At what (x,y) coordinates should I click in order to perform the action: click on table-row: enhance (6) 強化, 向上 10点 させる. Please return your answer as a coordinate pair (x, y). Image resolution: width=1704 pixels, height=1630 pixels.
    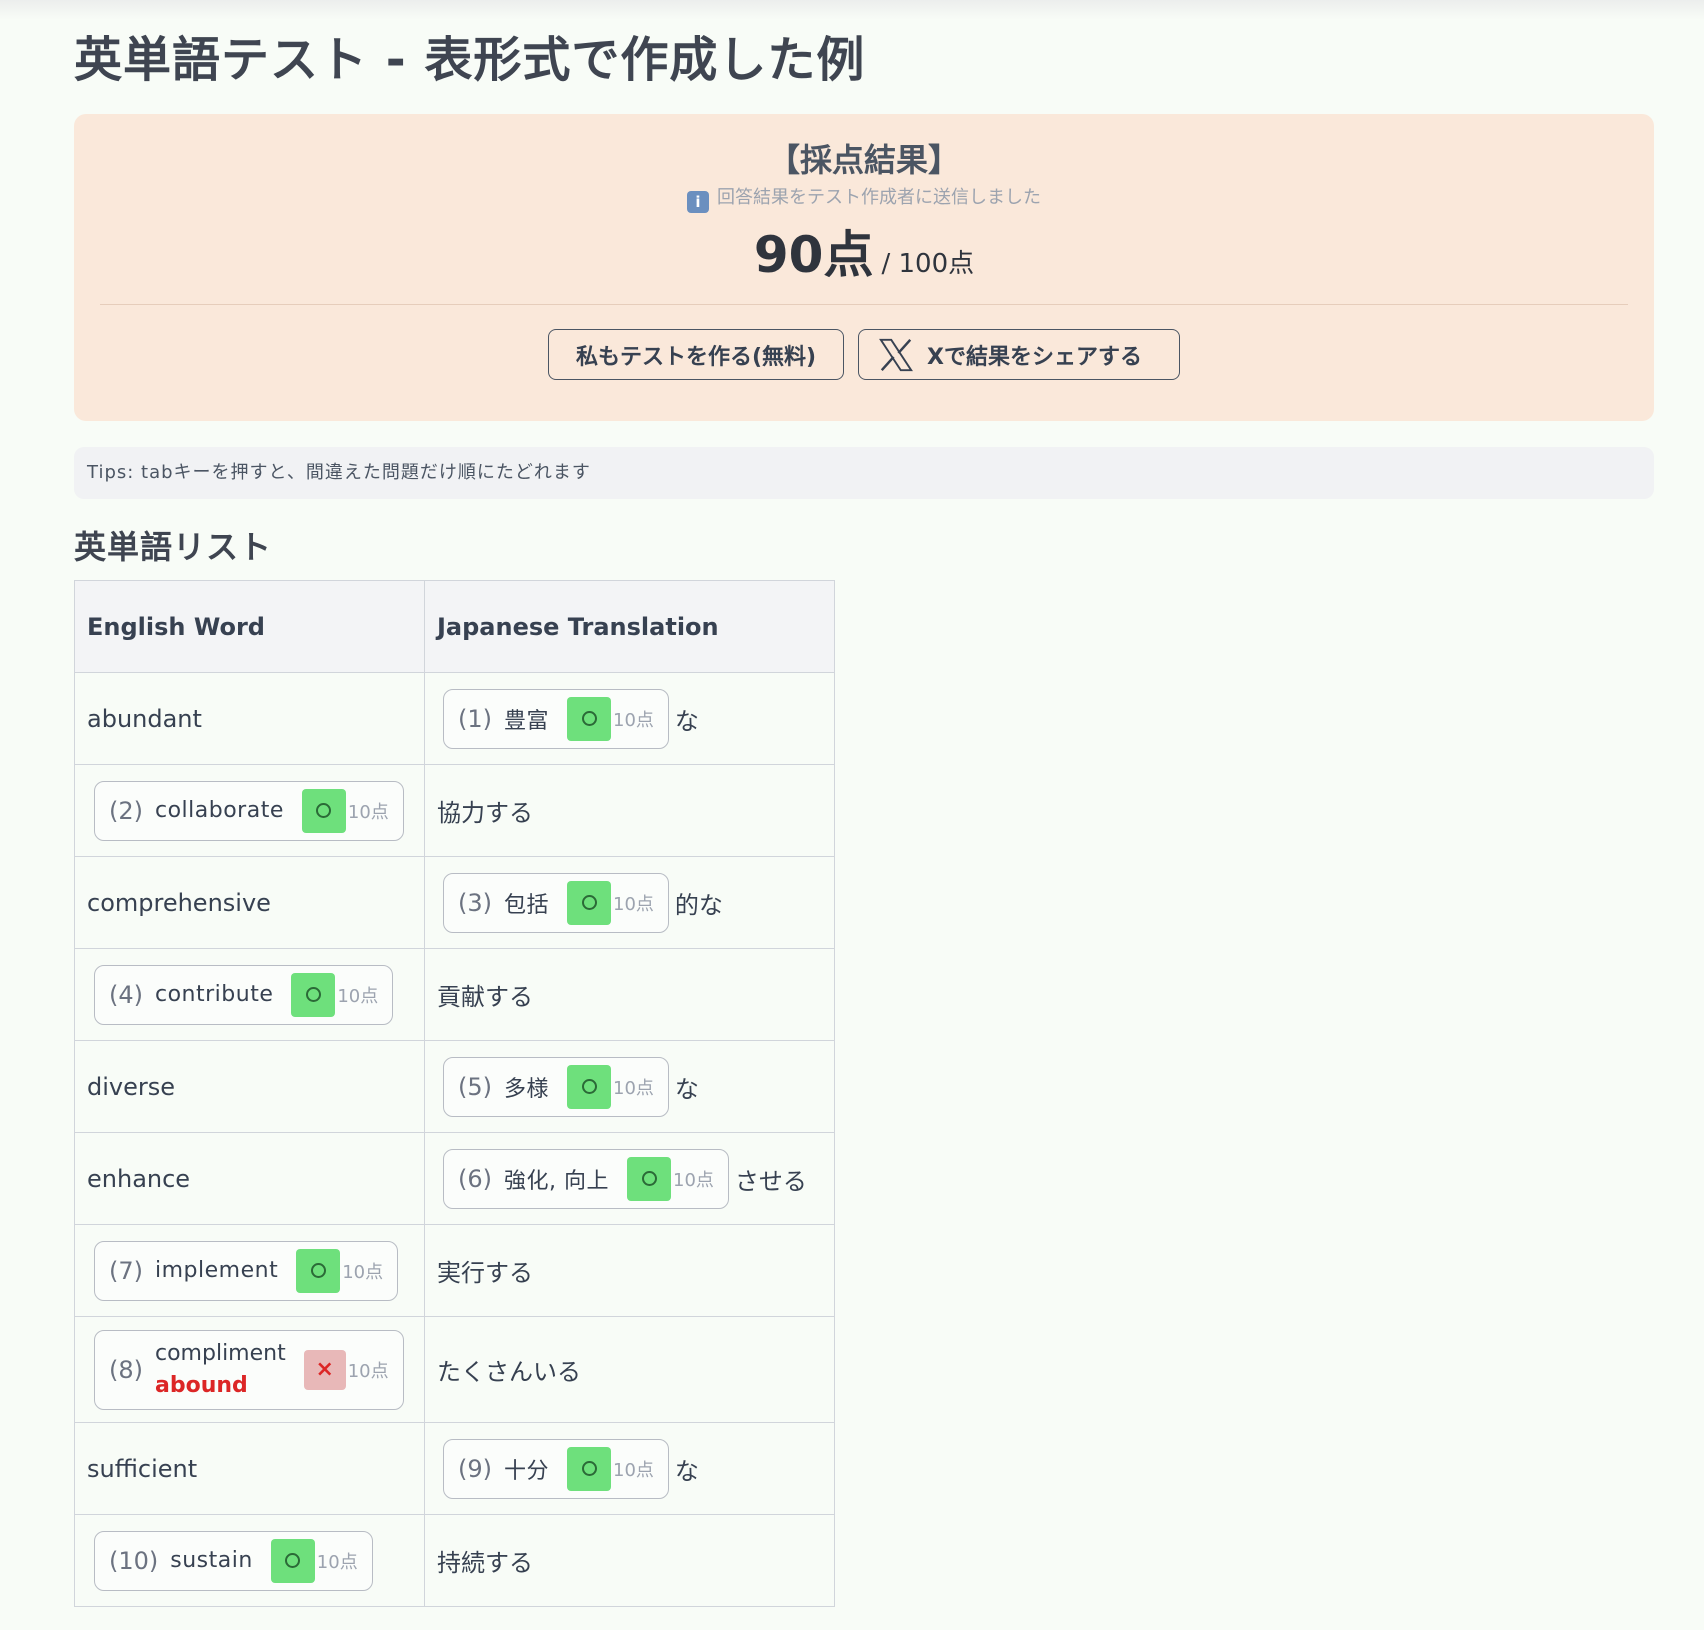
    Looking at the image, I should click on (454, 1178).